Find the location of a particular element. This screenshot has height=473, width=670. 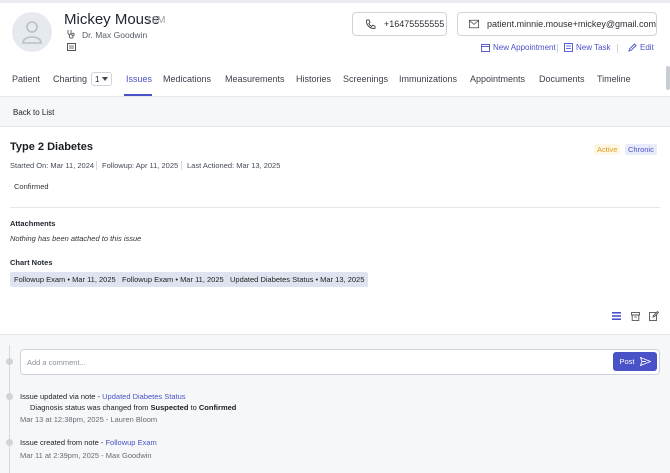

issue-title: Type 2 Diabetes is located at coordinates (51, 147).